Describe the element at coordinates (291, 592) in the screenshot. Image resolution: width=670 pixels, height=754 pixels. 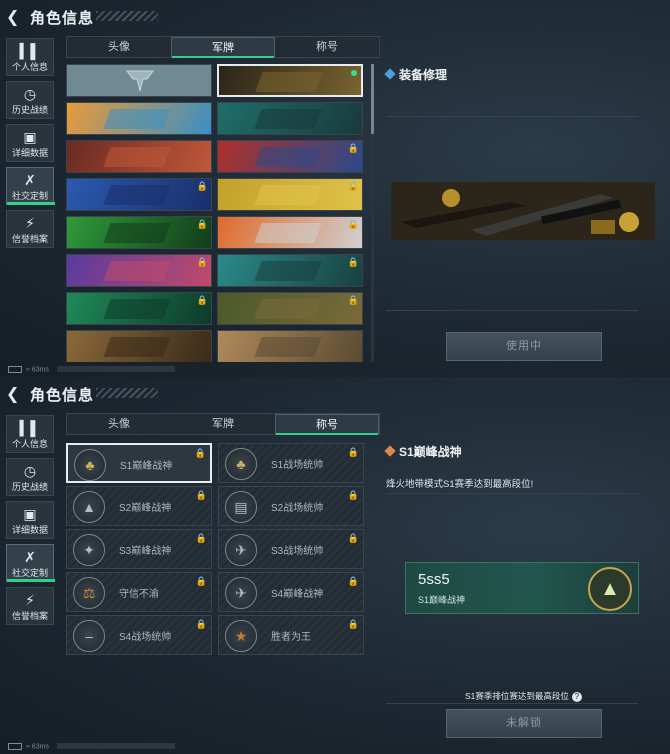
I see `title-card: ✈ S4巅峰战神 🔒` at that location.